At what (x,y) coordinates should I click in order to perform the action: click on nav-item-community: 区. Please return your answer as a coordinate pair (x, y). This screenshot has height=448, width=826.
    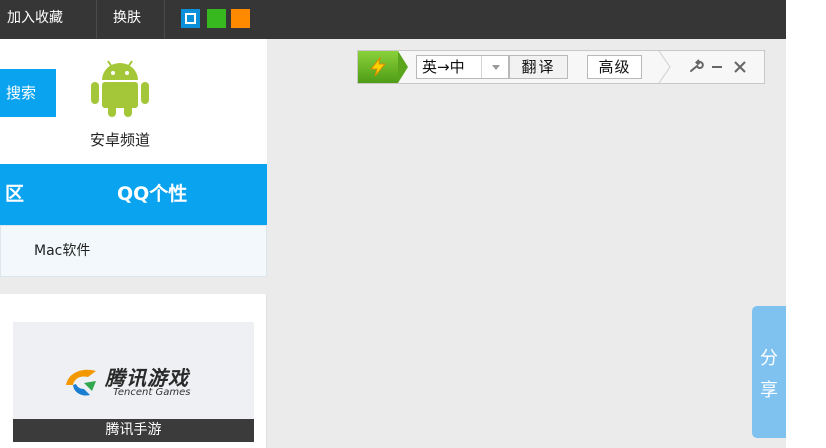
    Looking at the image, I should click on (14, 194).